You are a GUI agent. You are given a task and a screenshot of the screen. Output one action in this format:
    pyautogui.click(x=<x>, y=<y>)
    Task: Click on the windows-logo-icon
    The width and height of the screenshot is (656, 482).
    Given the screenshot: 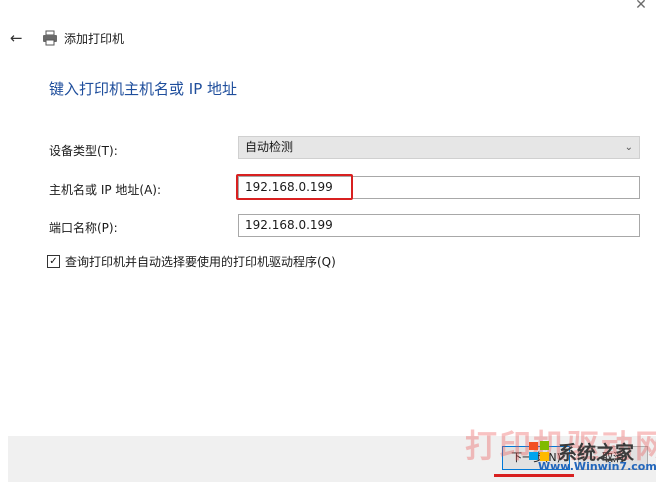 What is the action you would take?
    pyautogui.click(x=539, y=451)
    